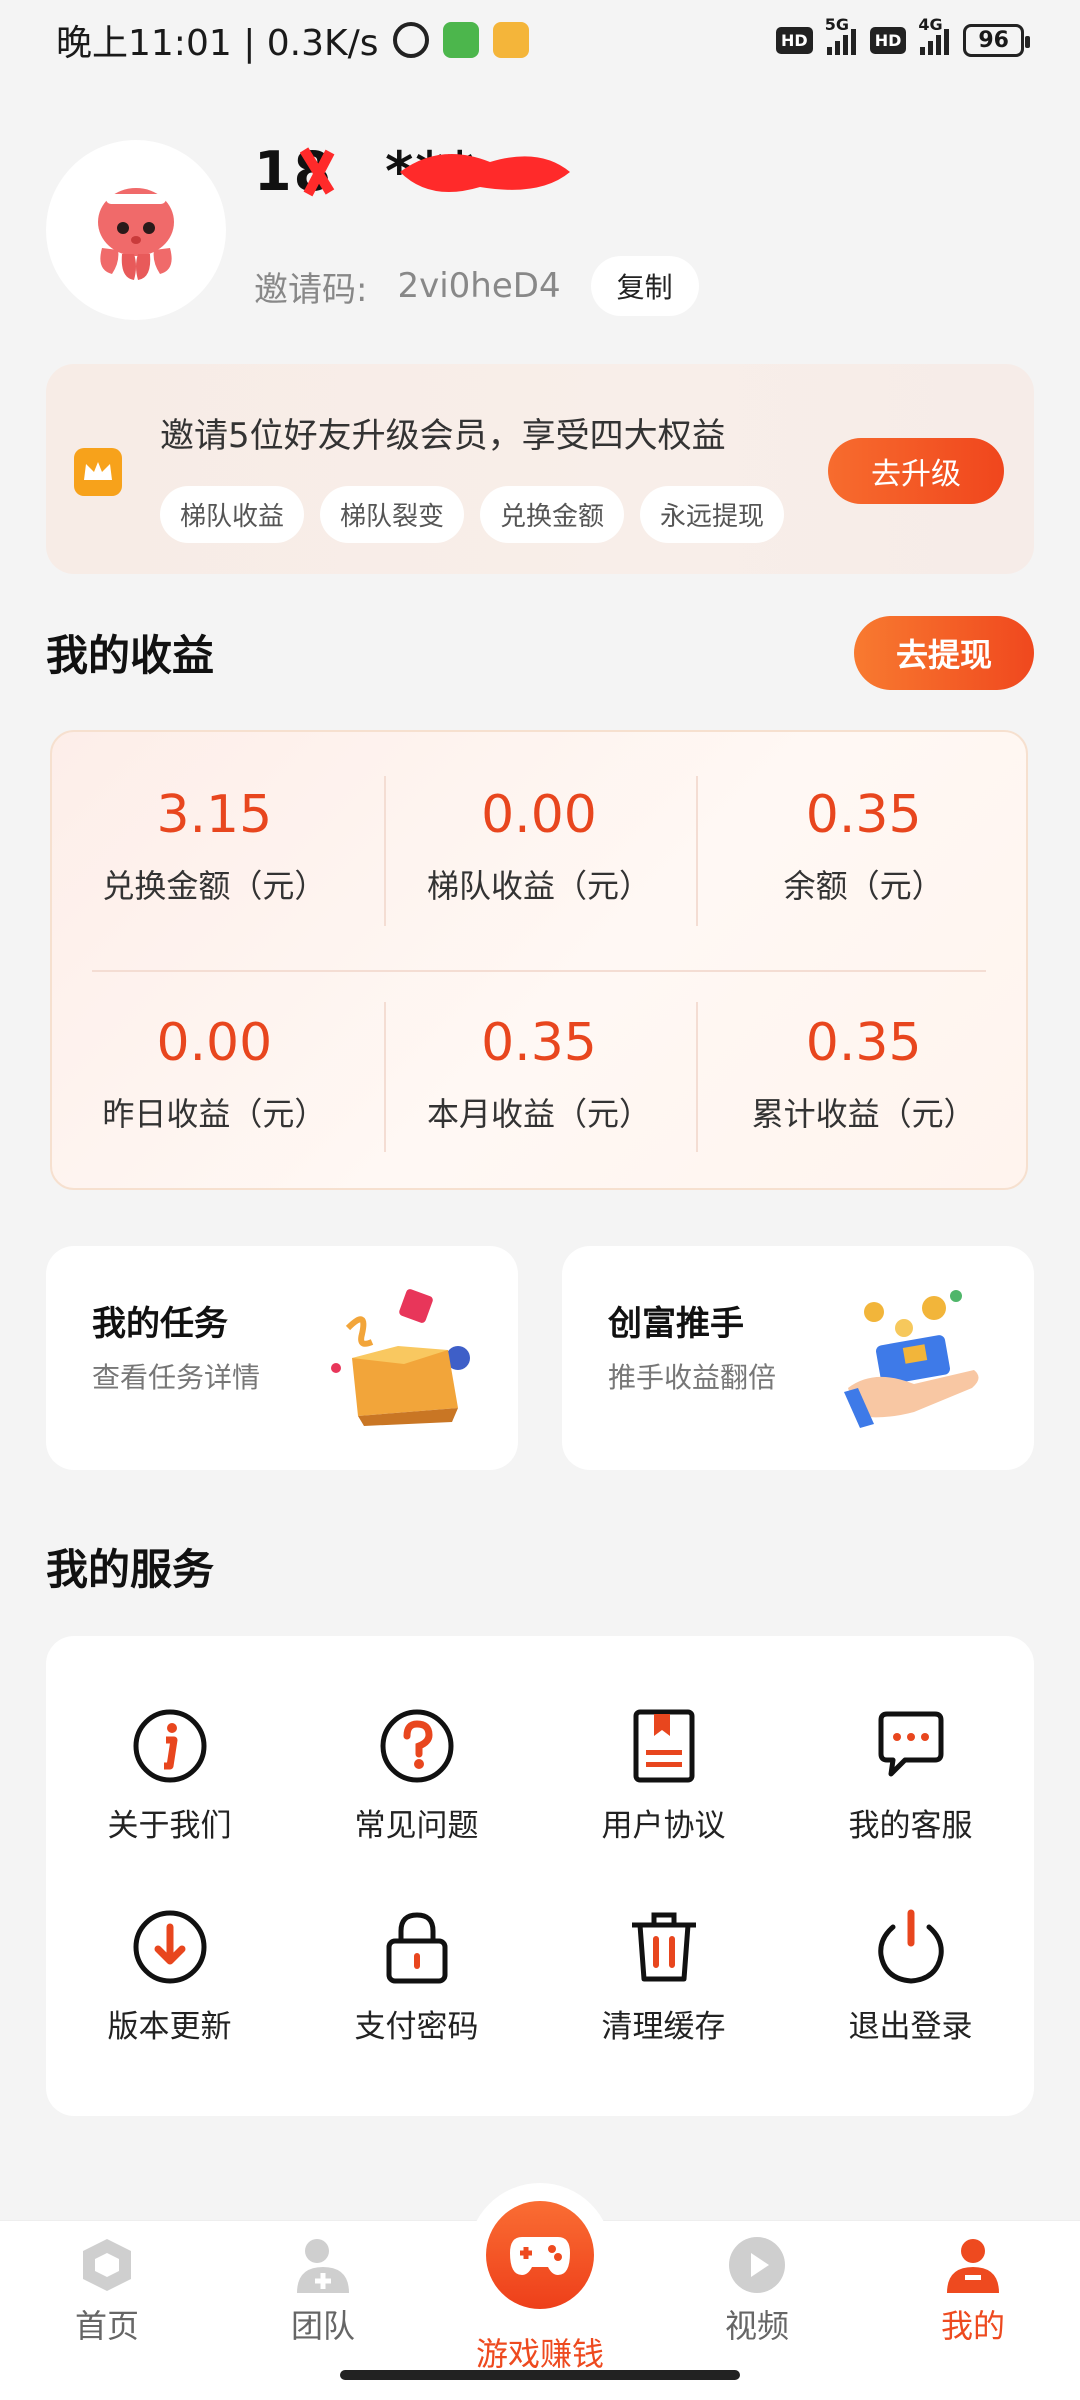 This screenshot has width=1080, height=2400. What do you see at coordinates (136, 234) in the screenshot?
I see `octopus-avatar-icon` at bounding box center [136, 234].